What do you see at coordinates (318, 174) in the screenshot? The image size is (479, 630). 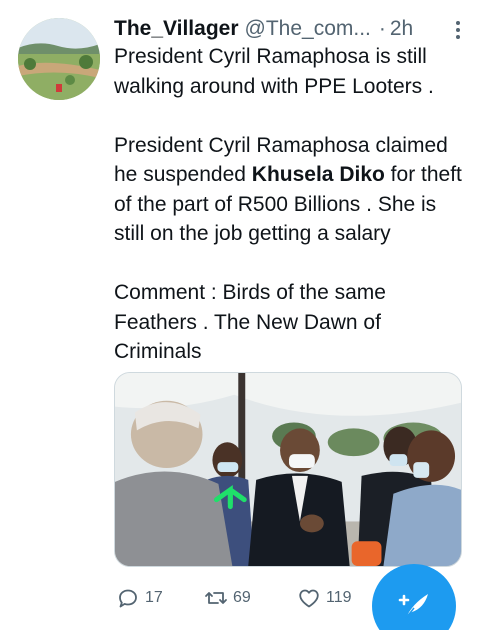 I see `bold-name: Khusela Diko` at bounding box center [318, 174].